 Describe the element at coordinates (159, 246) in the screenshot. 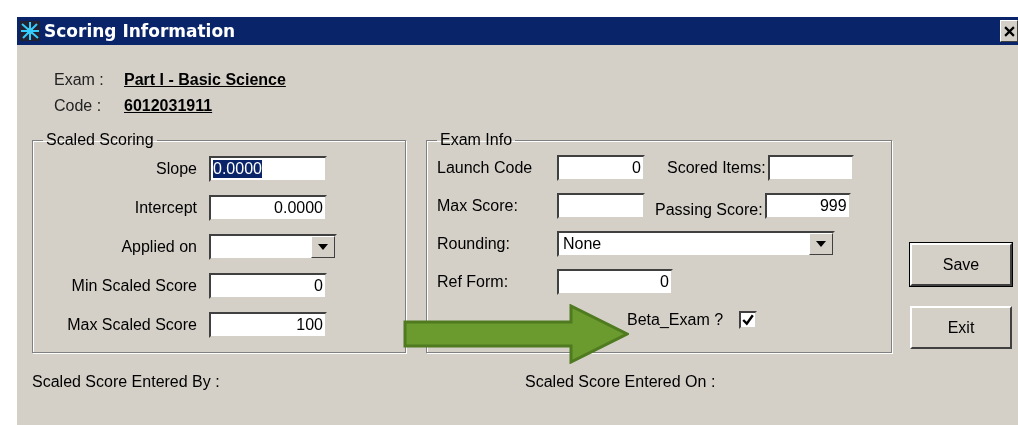

I see `field-label: Applied on` at that location.